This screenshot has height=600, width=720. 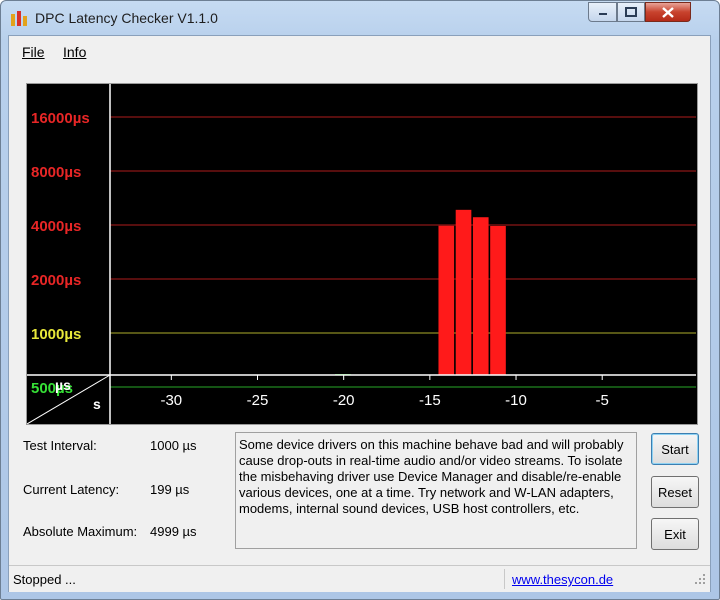 I want to click on y-axis-unit-label: µs, so click(x=63, y=385).